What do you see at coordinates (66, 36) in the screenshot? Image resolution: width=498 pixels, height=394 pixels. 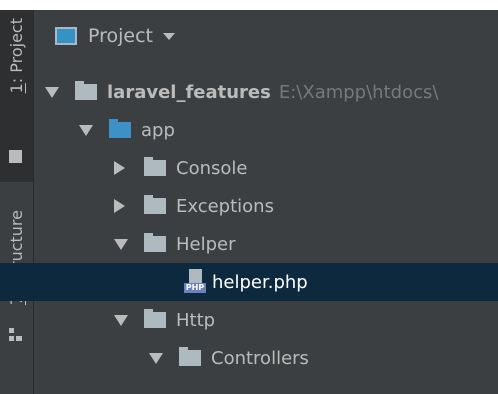 I see `project-view-icon` at bounding box center [66, 36].